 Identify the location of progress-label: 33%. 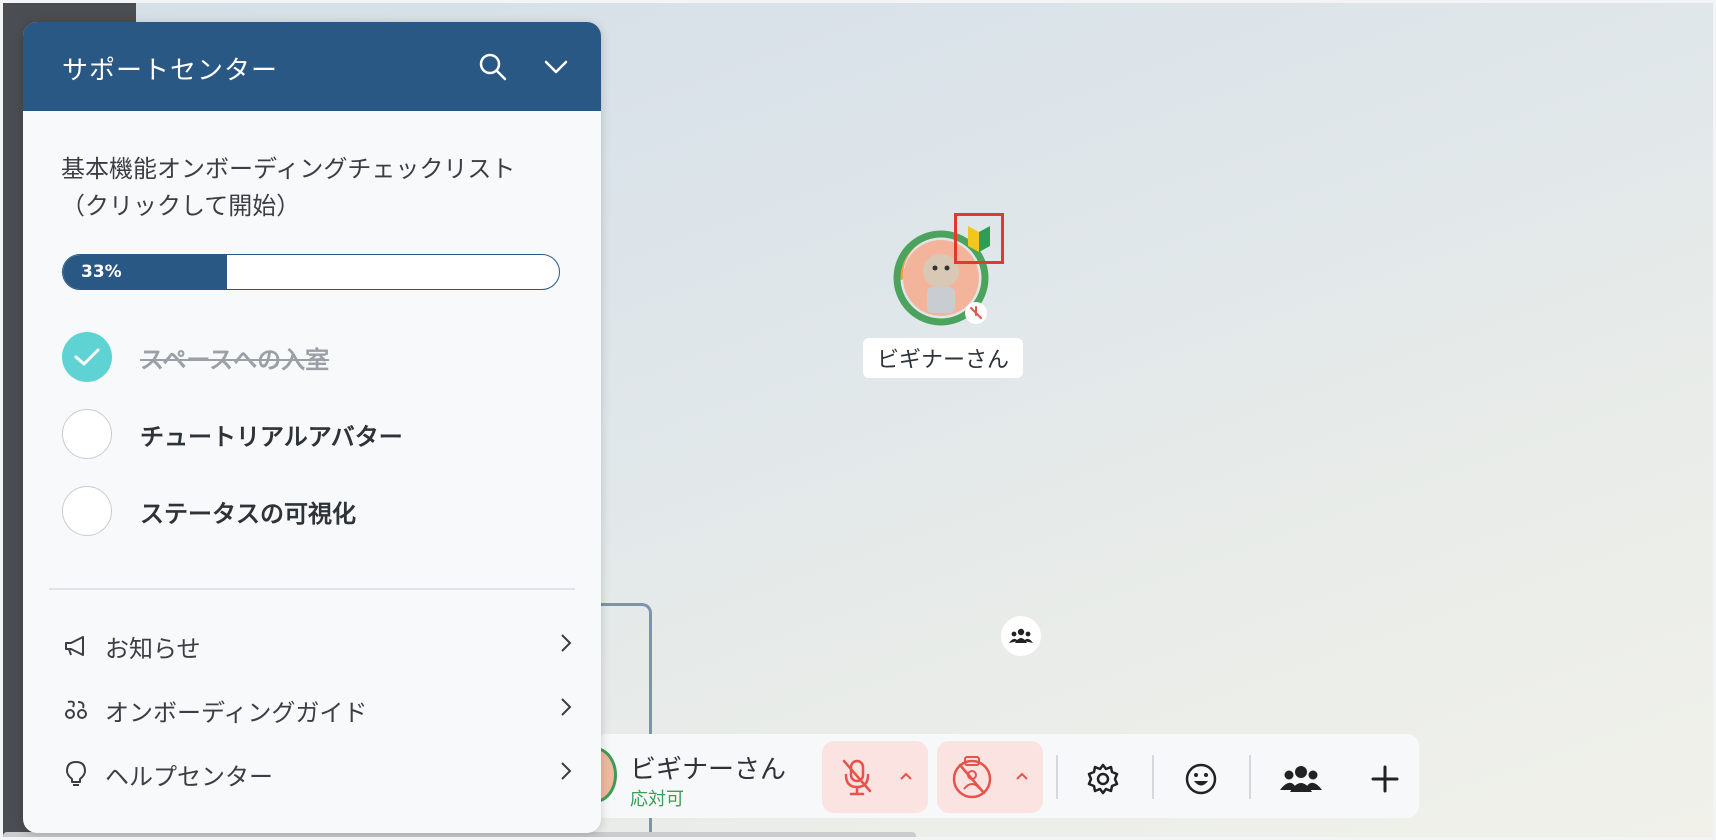
(101, 272).